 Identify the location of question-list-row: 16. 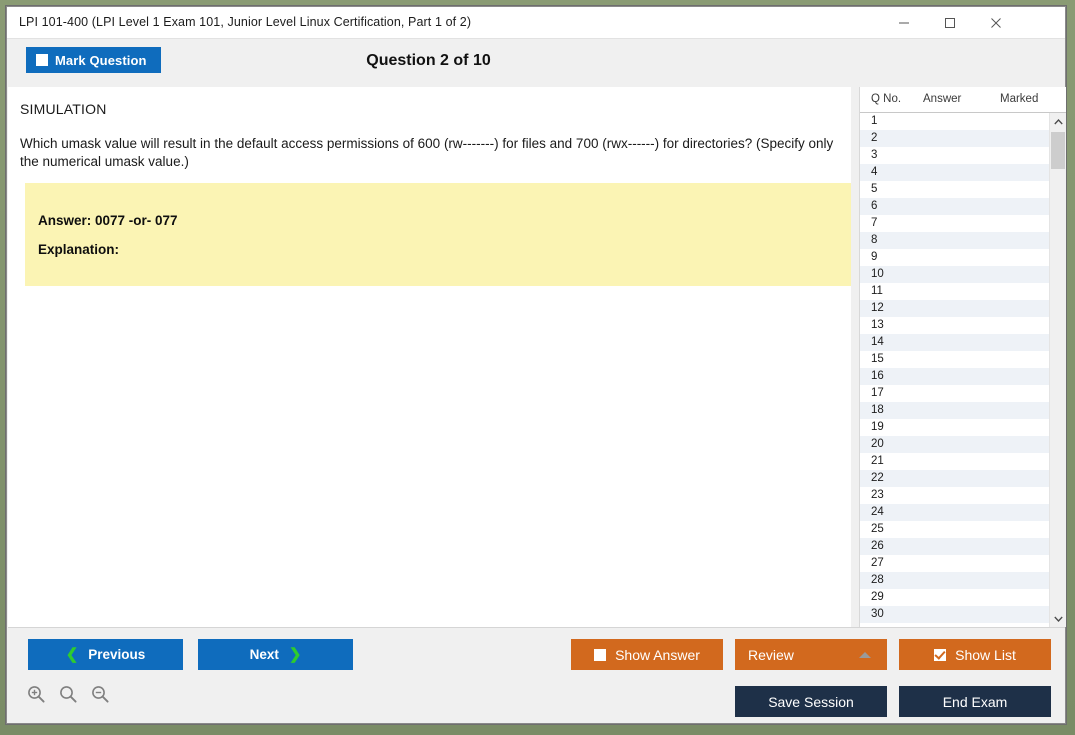
(963, 376).